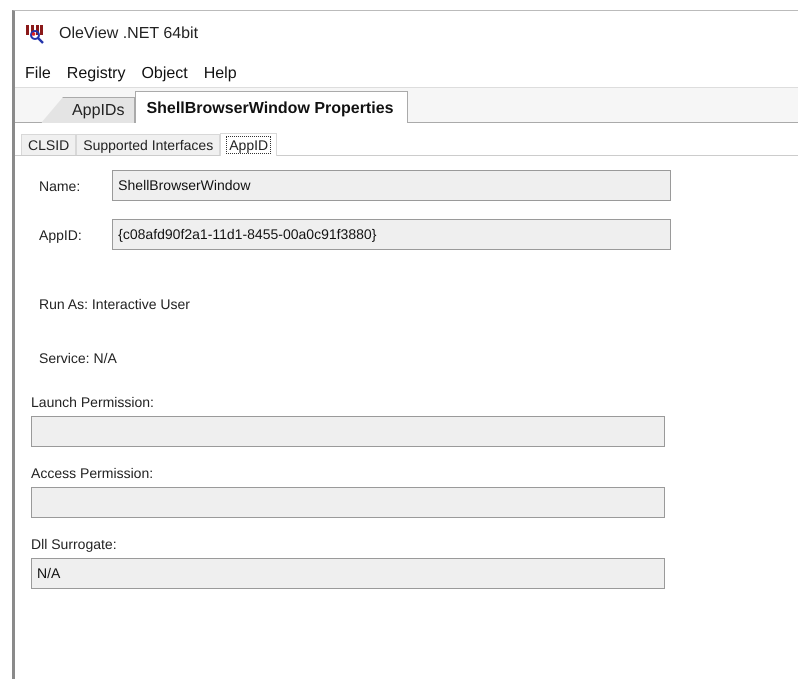 The width and height of the screenshot is (798, 679). Describe the element at coordinates (348, 573) in the screenshot. I see `text-field: N/A` at that location.